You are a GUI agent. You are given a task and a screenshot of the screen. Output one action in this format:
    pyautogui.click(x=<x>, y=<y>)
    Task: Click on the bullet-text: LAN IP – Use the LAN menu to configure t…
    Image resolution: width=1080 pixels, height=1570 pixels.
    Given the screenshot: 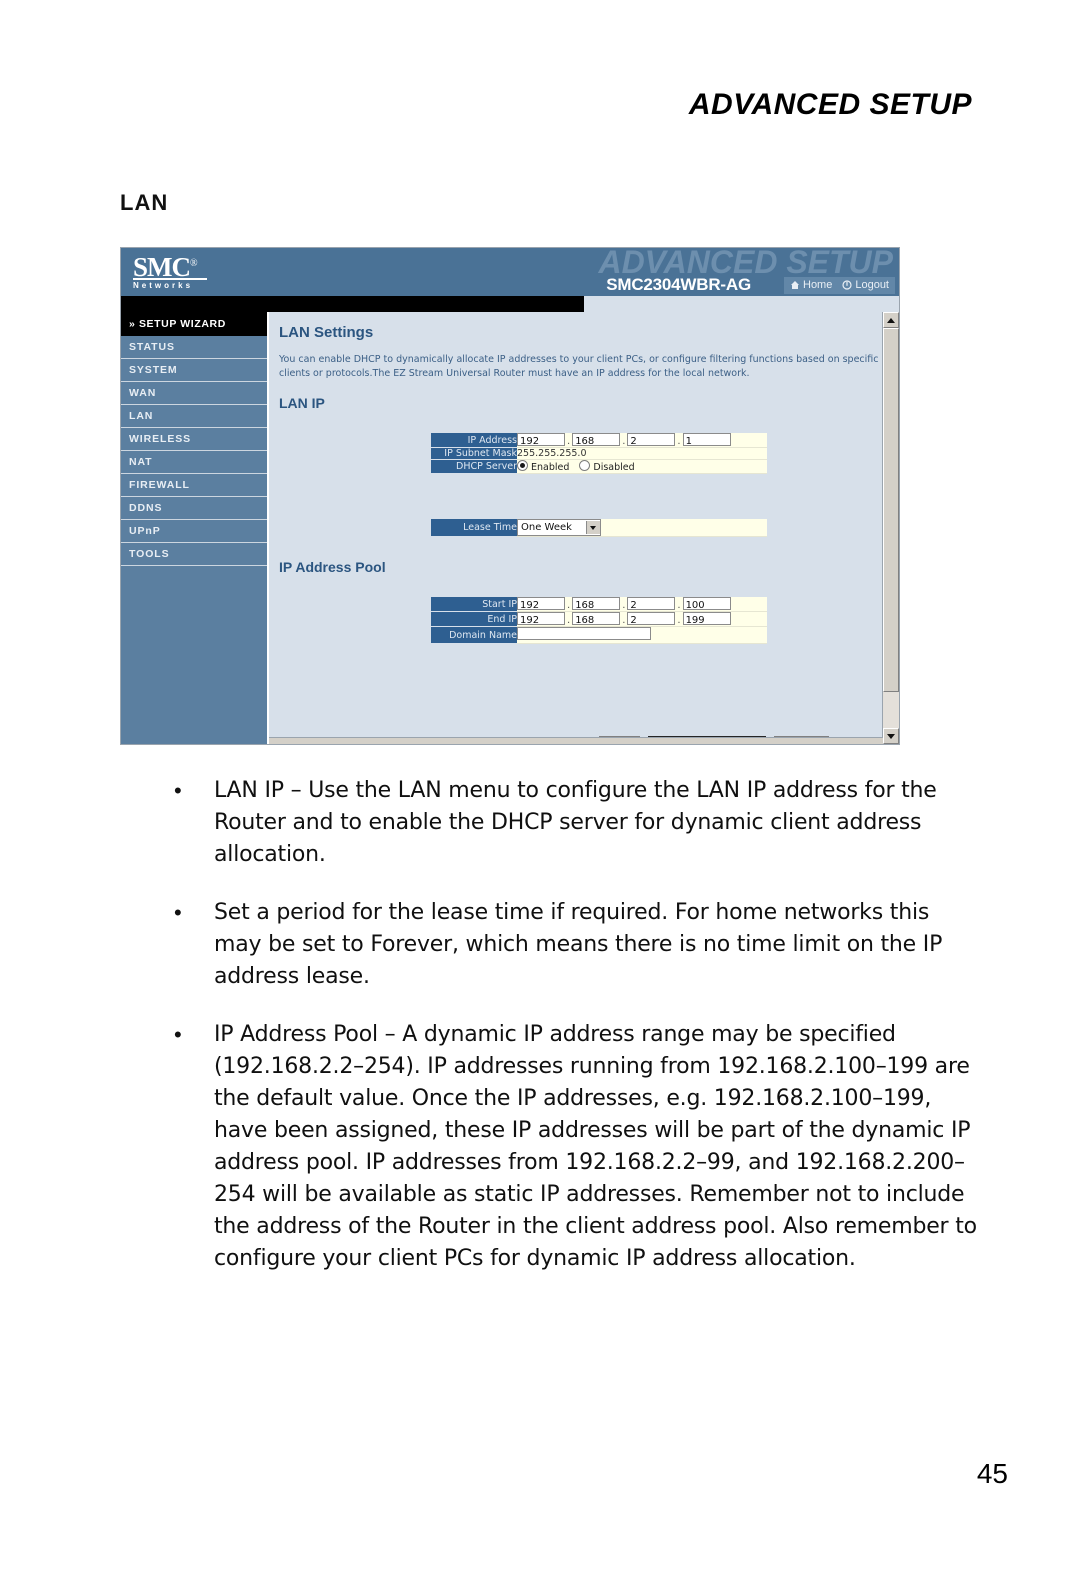 What is the action you would take?
    pyautogui.click(x=575, y=822)
    